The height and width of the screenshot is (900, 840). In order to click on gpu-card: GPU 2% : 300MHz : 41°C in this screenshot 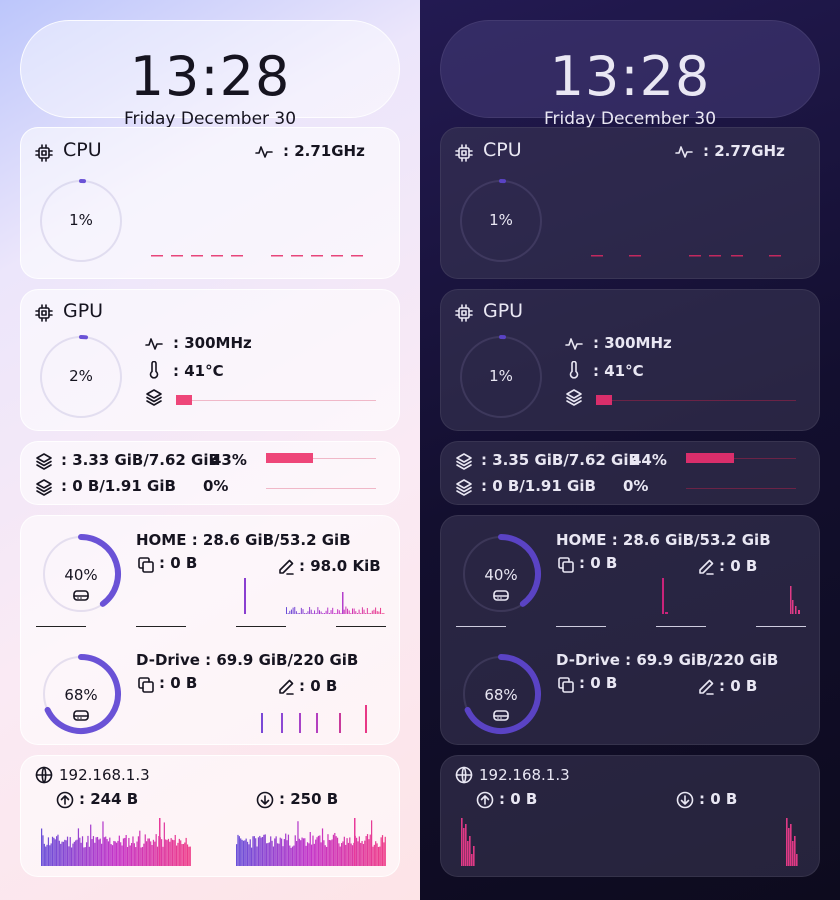, I will do `click(210, 360)`.